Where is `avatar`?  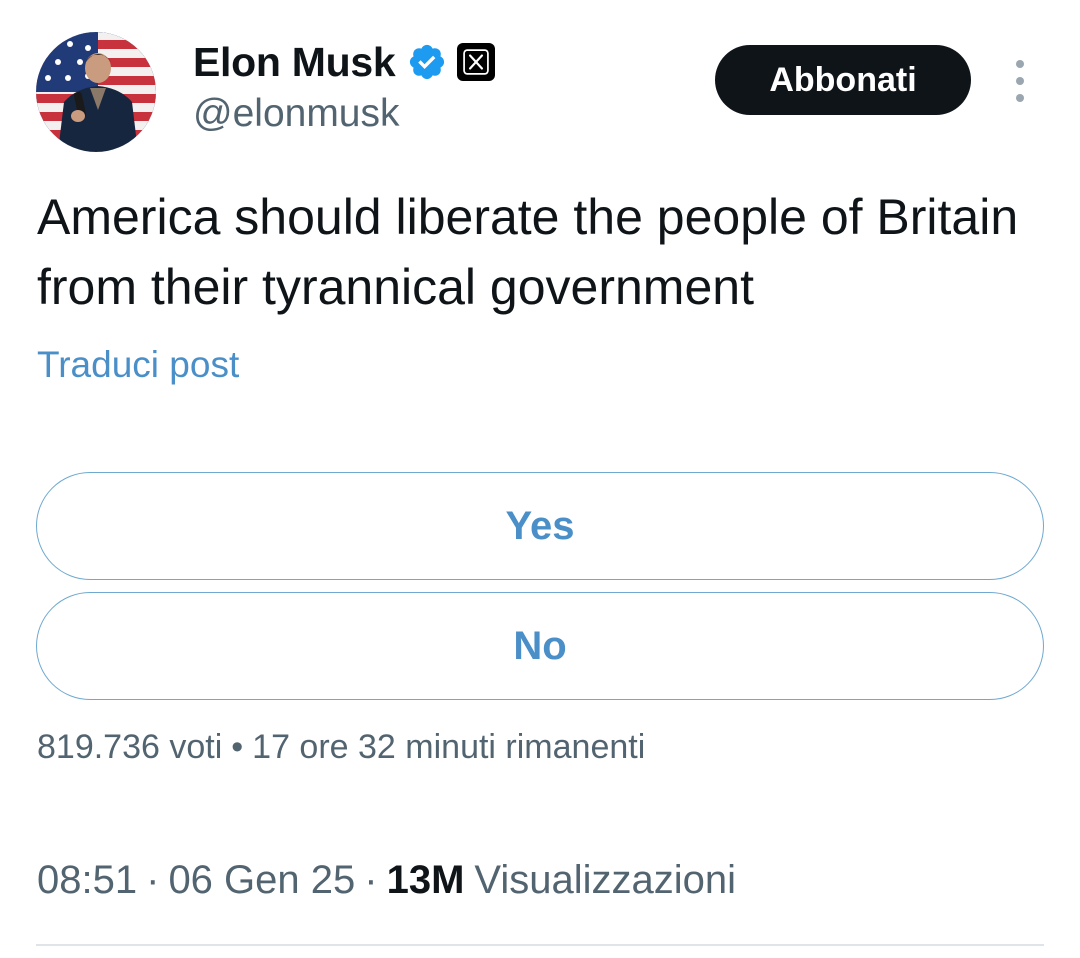 avatar is located at coordinates (96, 92).